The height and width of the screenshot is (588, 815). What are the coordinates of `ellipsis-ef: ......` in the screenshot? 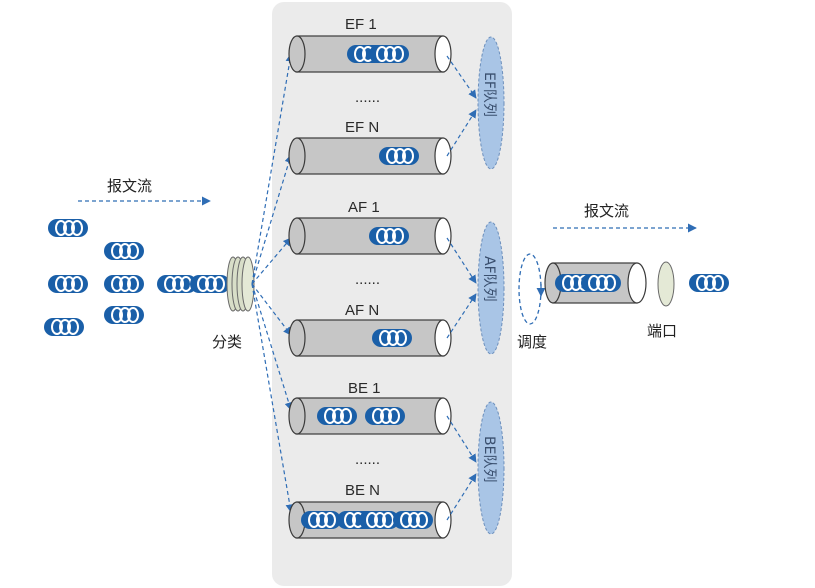 It's located at (367, 97).